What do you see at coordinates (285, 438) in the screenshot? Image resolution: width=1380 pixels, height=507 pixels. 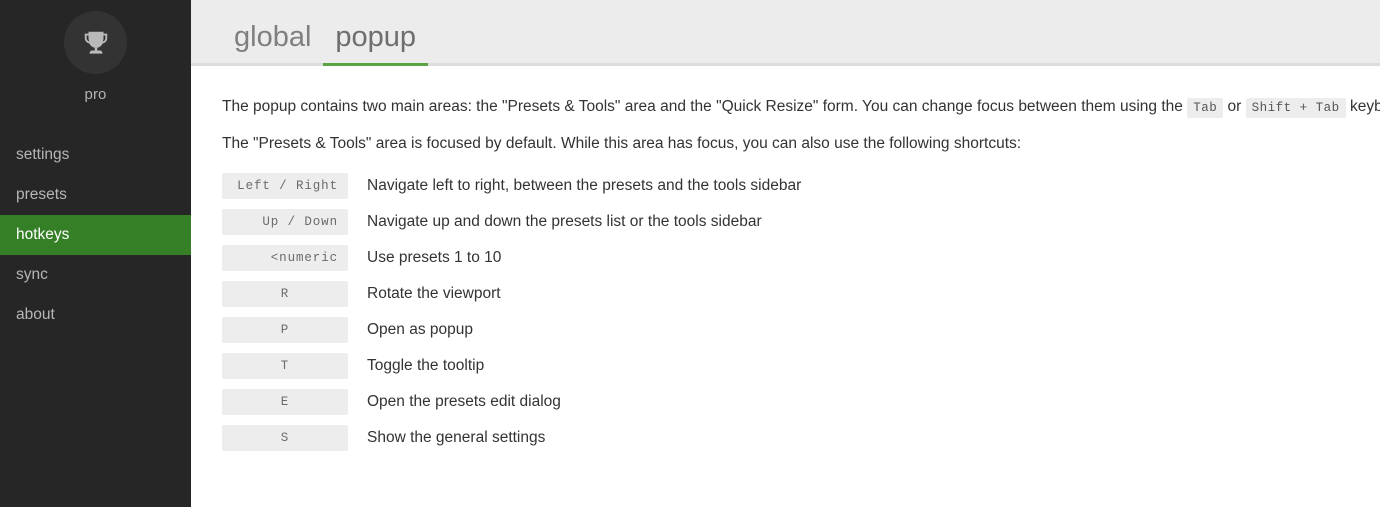 I see `hotkey-key: S` at bounding box center [285, 438].